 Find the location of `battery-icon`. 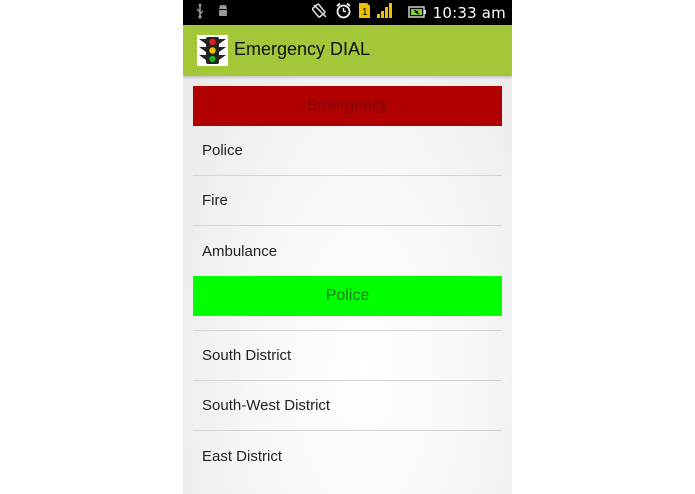

battery-icon is located at coordinates (416, 12).